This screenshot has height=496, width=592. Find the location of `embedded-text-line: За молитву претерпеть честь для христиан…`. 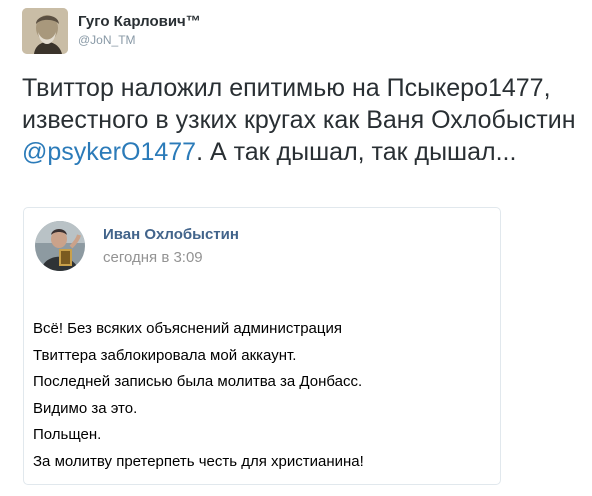

embedded-text-line: За молитву претерпеть честь для христиан… is located at coordinates (198, 461).